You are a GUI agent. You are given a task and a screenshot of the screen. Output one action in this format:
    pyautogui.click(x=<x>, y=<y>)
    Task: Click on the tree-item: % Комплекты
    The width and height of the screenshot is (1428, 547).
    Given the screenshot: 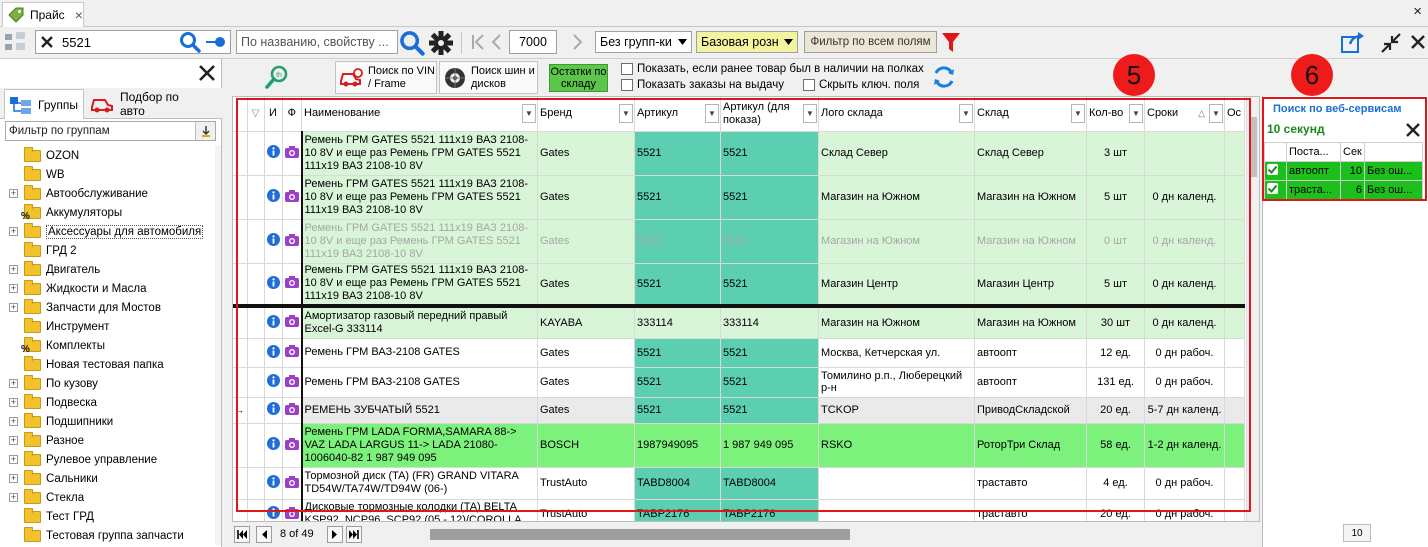 What is the action you would take?
    pyautogui.click(x=111, y=345)
    